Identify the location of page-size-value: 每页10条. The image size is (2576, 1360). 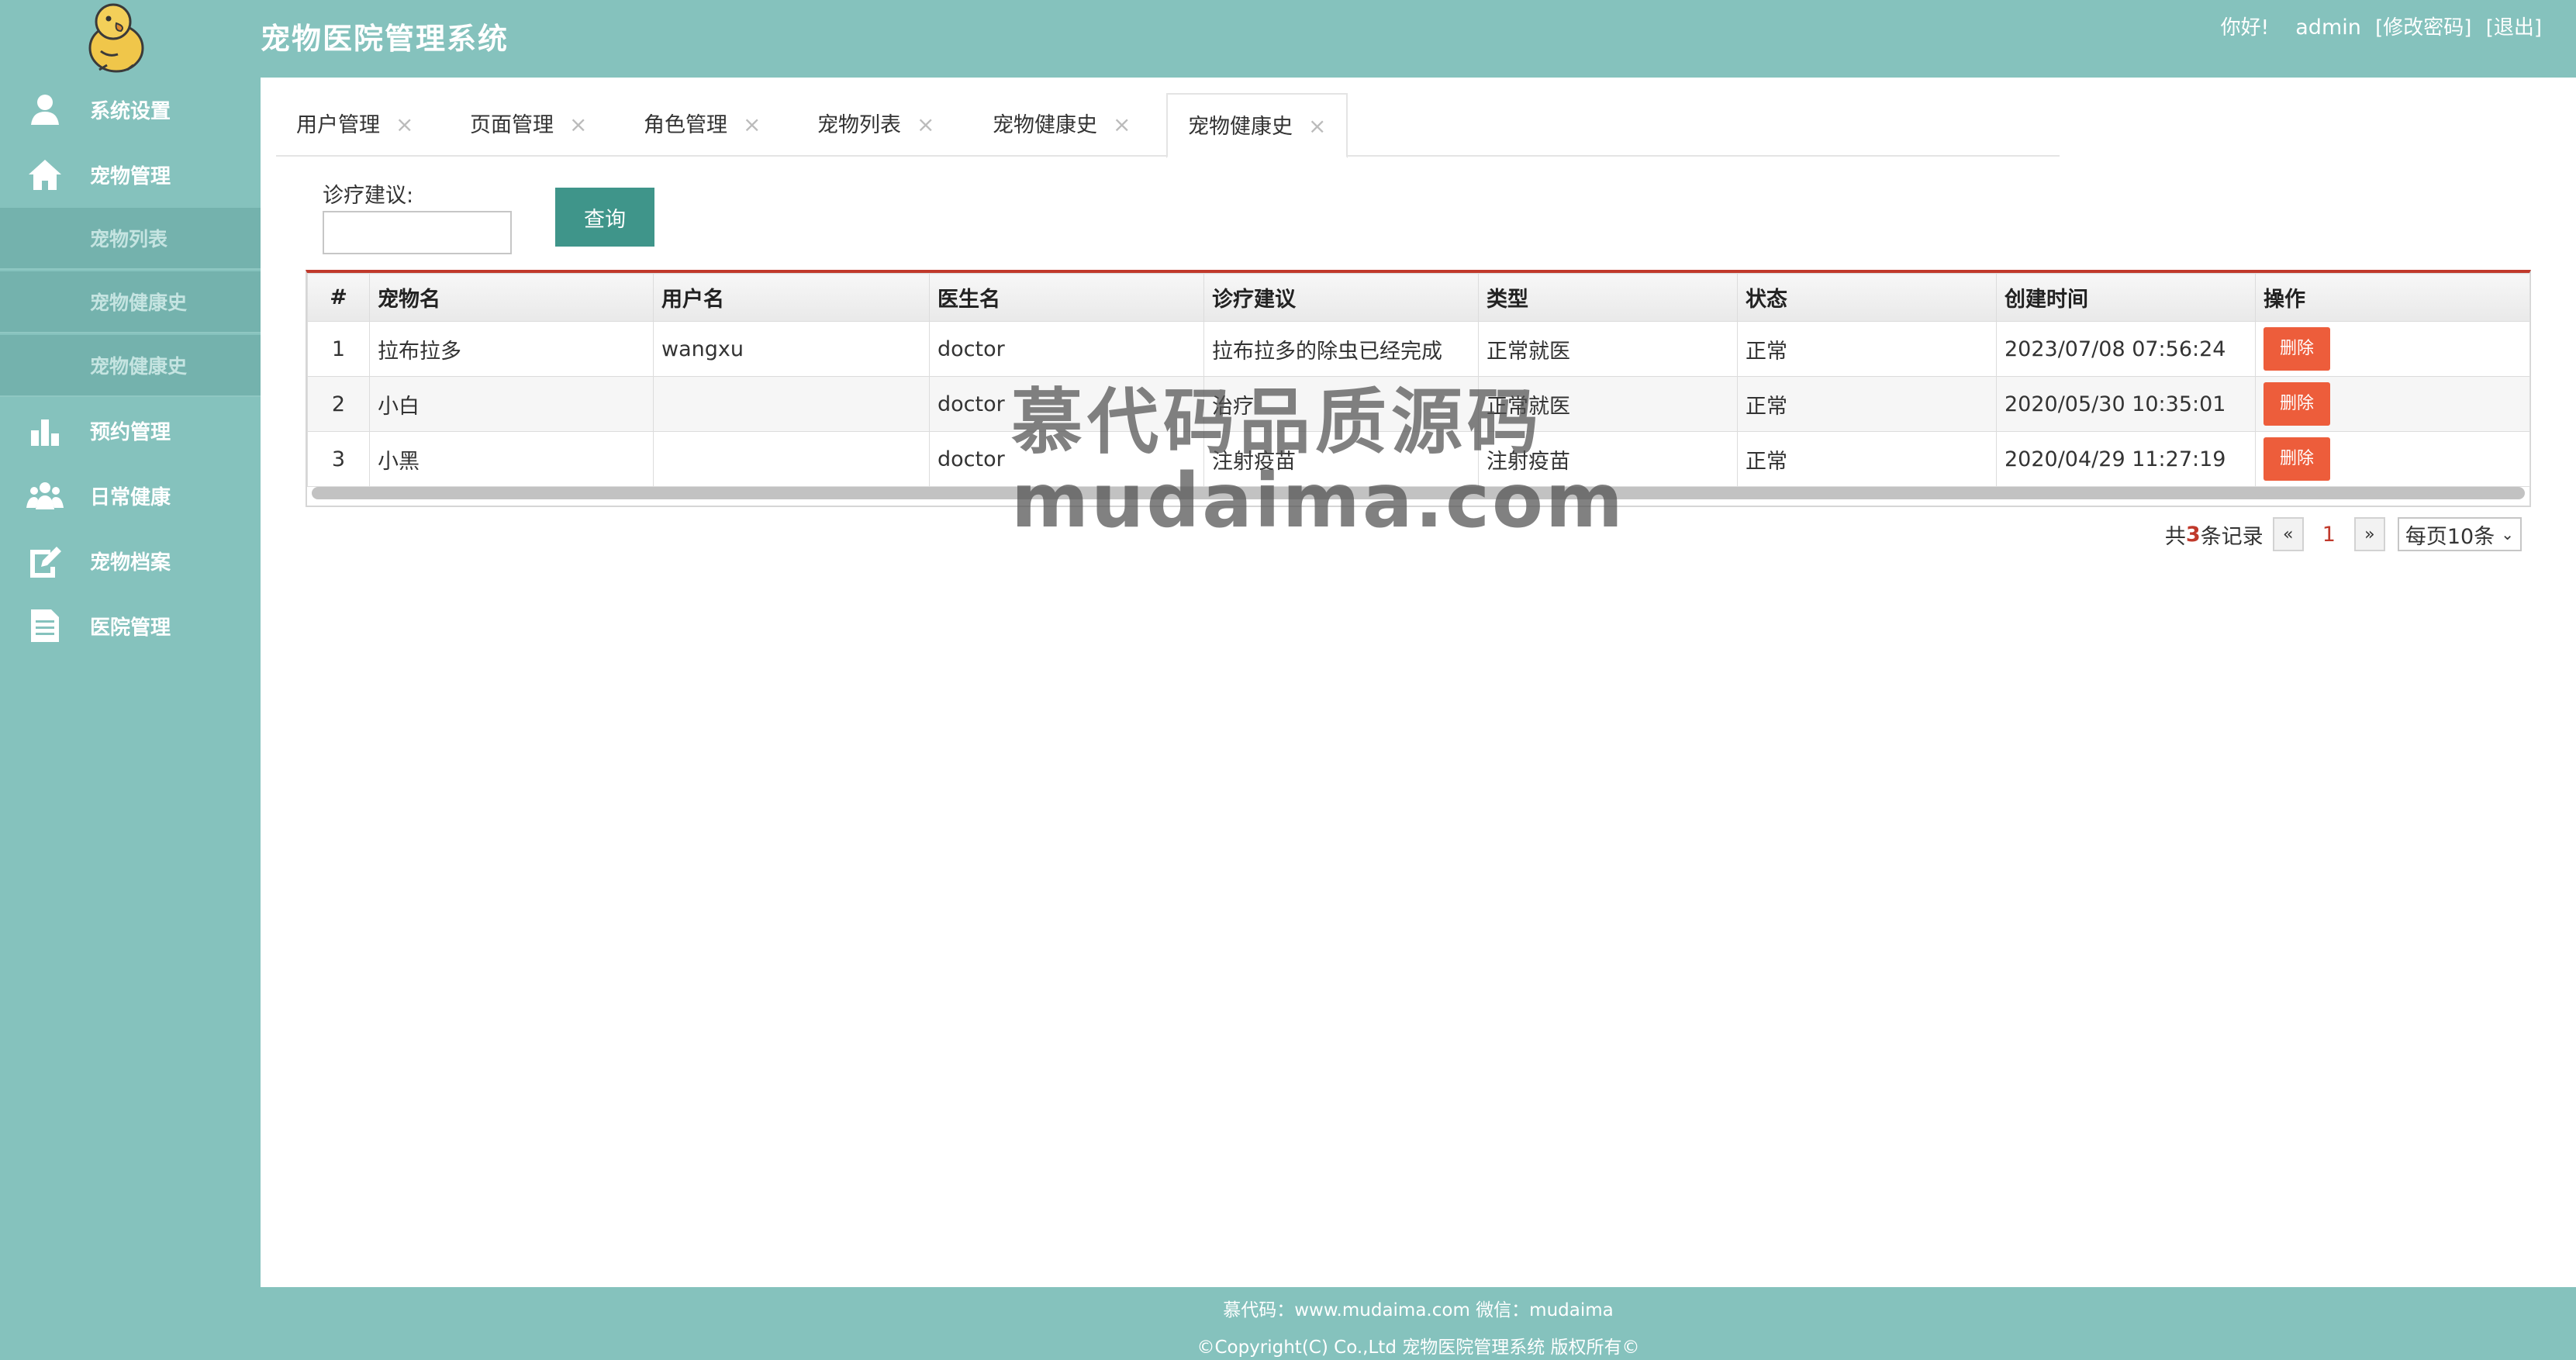
(2450, 536).